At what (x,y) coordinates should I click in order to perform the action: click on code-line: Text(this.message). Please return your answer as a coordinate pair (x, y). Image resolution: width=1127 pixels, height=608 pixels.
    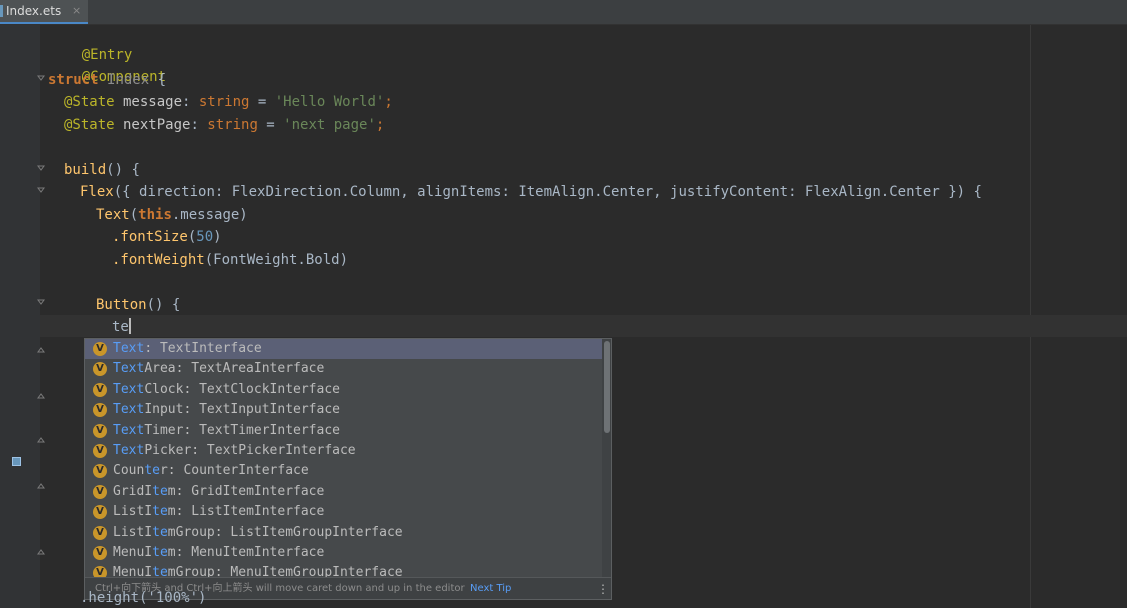
    Looking at the image, I should click on (172, 215).